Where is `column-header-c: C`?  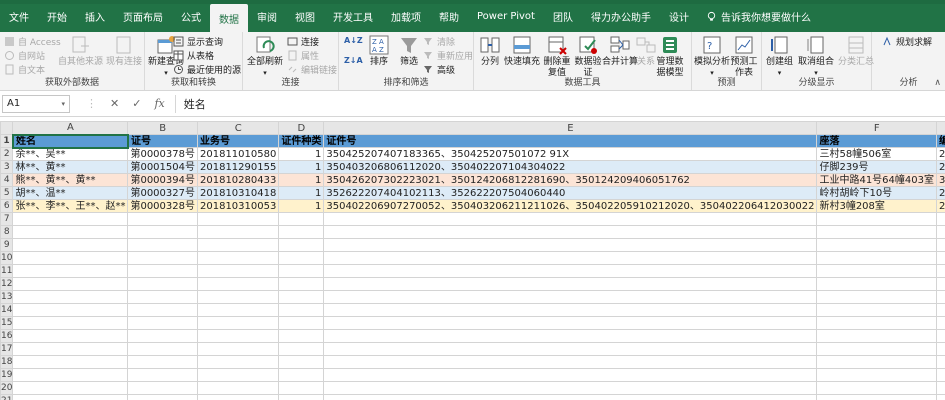
column-header-c: C is located at coordinates (238, 128).